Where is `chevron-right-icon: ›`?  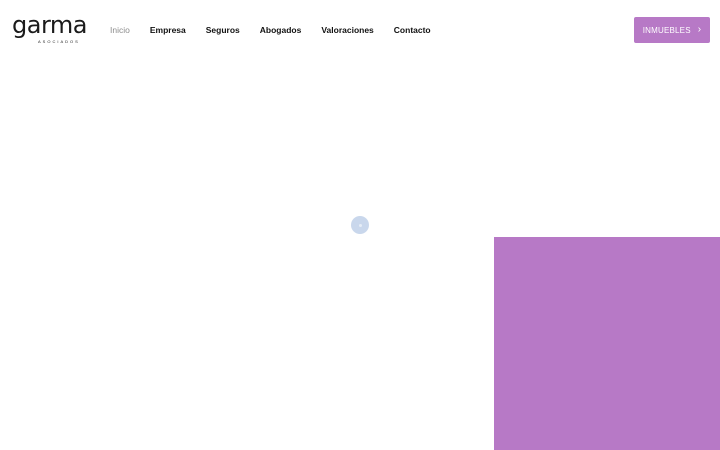 chevron-right-icon: › is located at coordinates (699, 29).